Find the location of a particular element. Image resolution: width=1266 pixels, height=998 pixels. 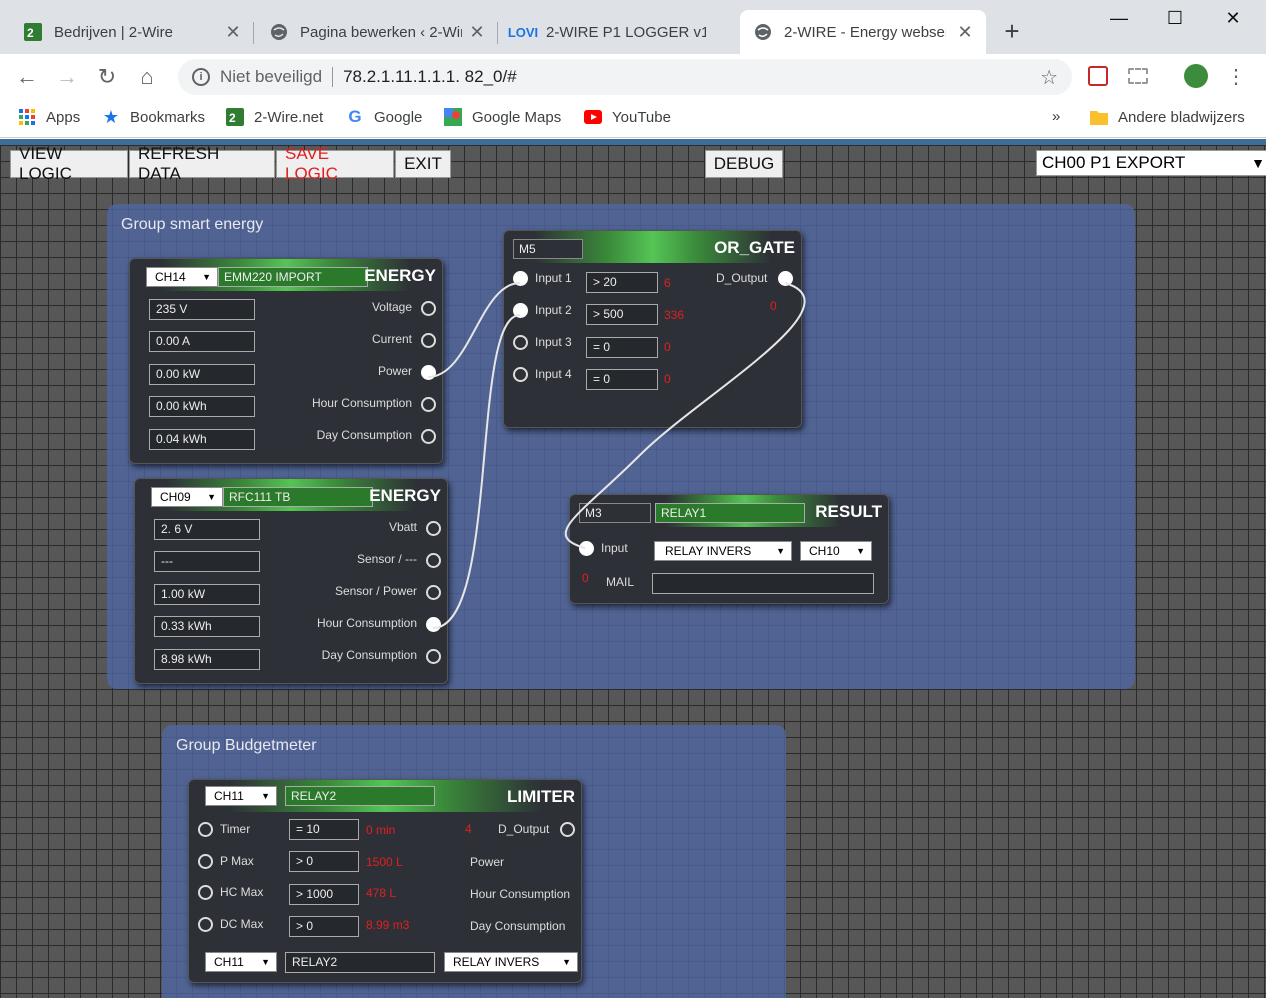

channel-dropdown: CH11 ▼ is located at coordinates (241, 796).